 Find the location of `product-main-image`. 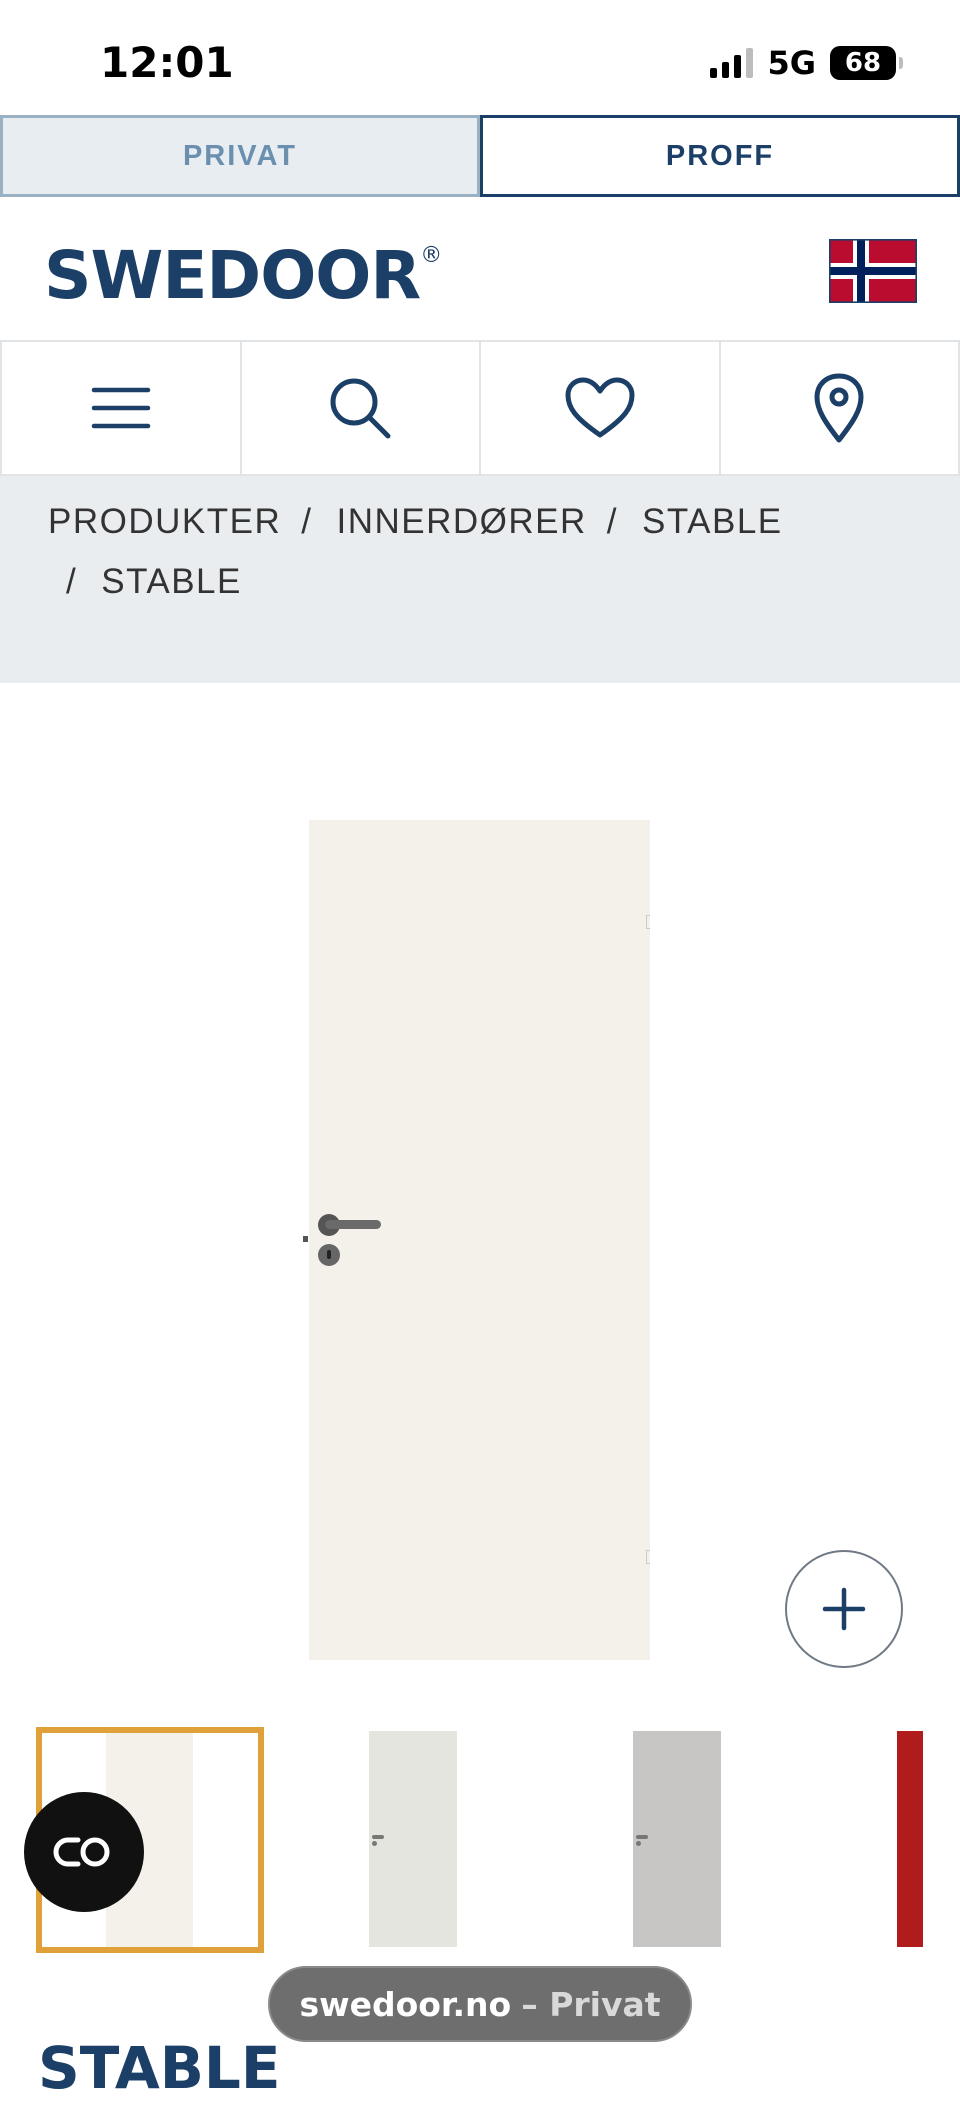

product-main-image is located at coordinates (479, 1240).